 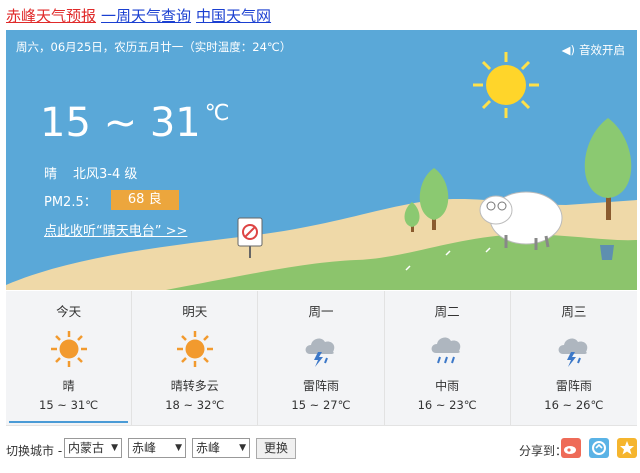 What do you see at coordinates (34, 451) in the screenshot?
I see `switch-city-label: 切换城市 -` at bounding box center [34, 451].